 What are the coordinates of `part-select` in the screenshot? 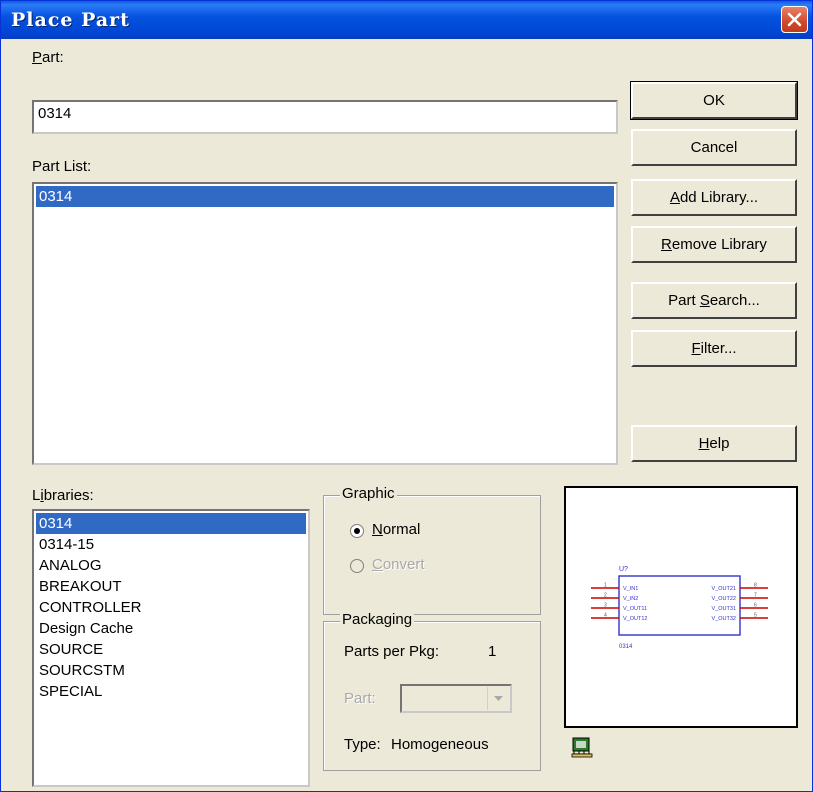 It's located at (456, 698).